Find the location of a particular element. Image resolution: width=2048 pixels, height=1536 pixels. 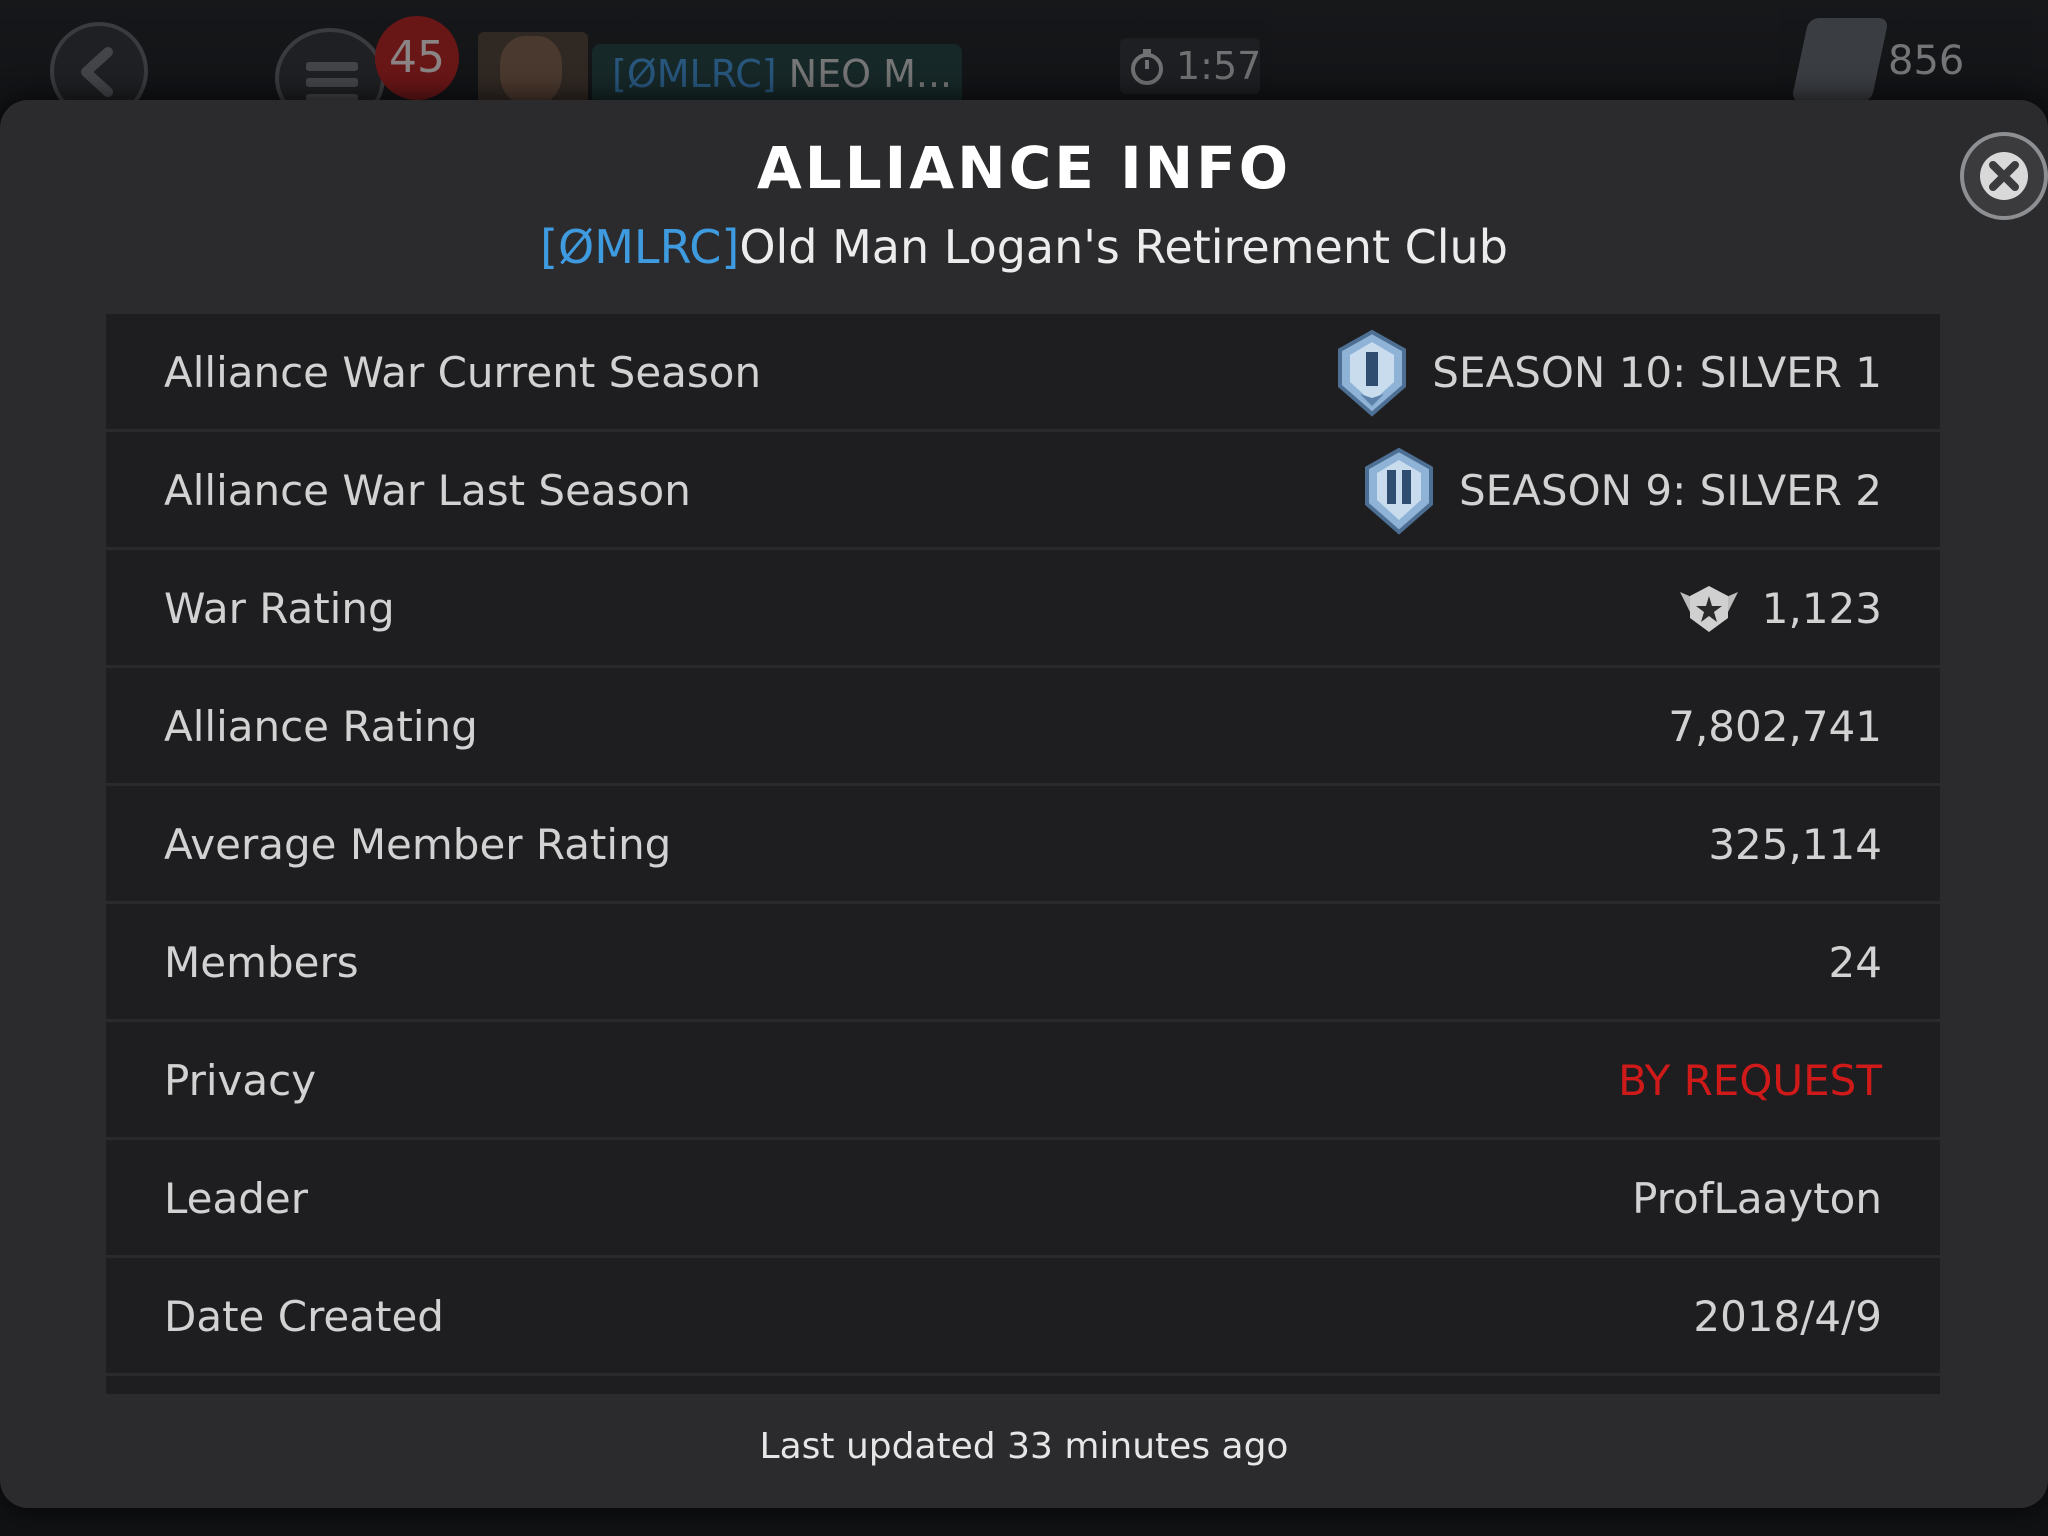

row-value-text: SEASON 9: SILVER 2 is located at coordinates (1670, 490).